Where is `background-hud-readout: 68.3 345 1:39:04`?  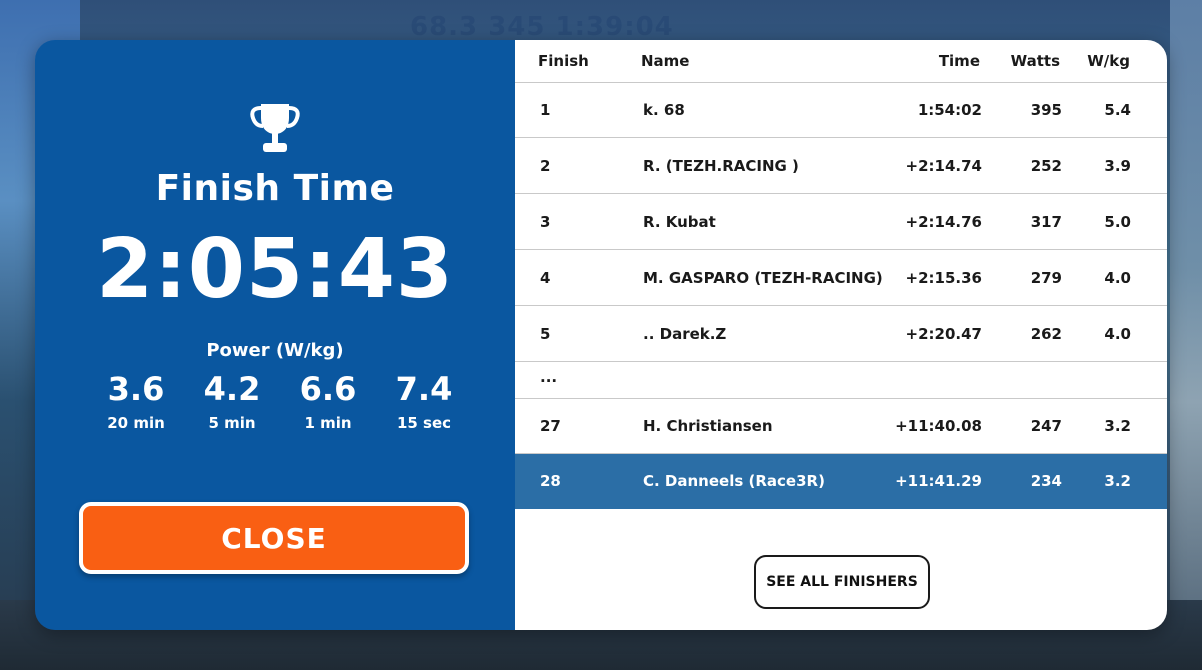
background-hud-readout: 68.3 345 1:39:04 is located at coordinates (542, 27).